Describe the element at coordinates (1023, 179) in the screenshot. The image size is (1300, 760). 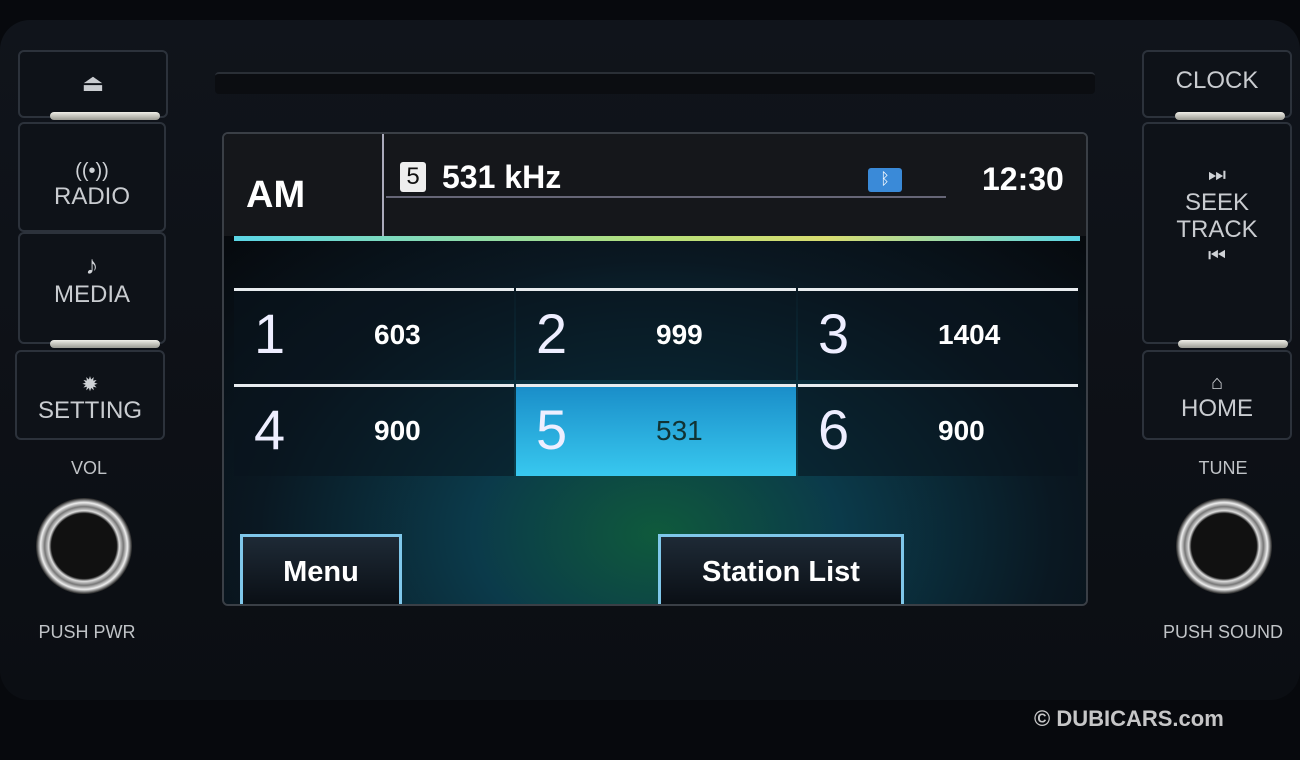
I see `clock-display: 12:30` at that location.